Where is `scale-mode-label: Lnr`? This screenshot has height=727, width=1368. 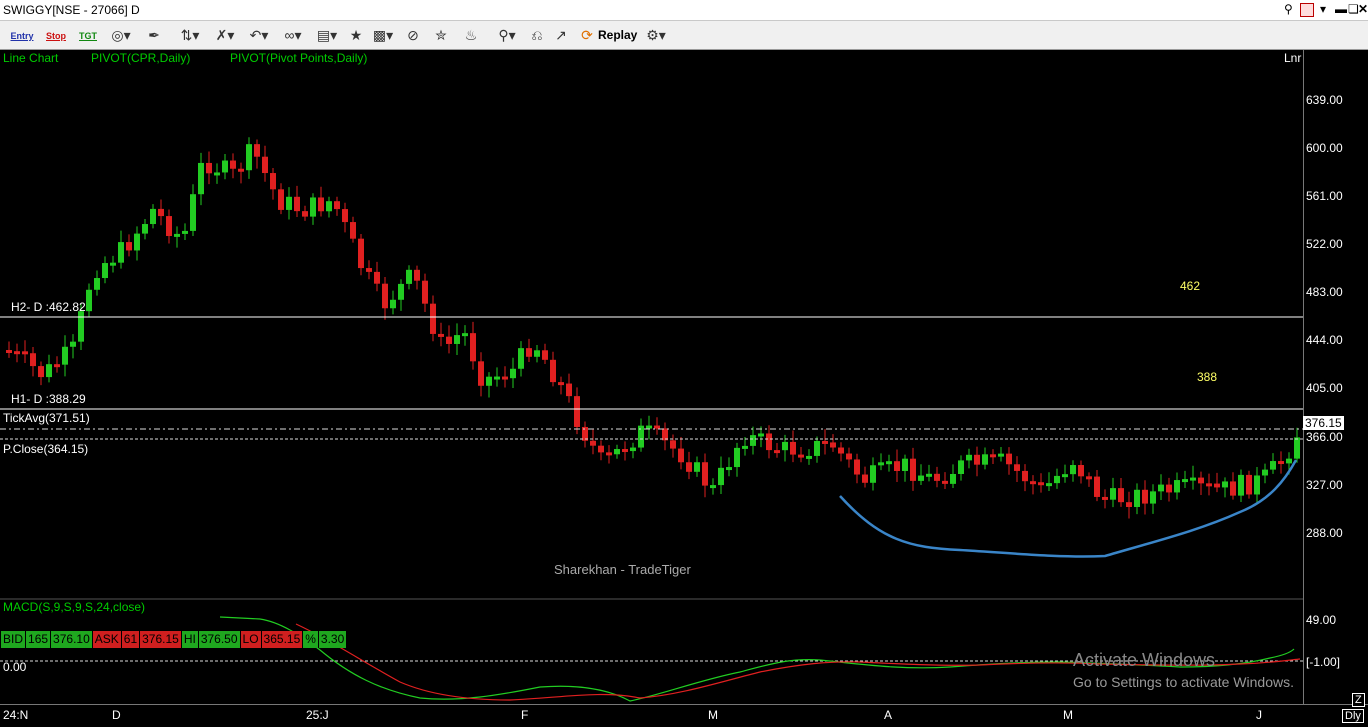
scale-mode-label: Lnr is located at coordinates (1292, 58).